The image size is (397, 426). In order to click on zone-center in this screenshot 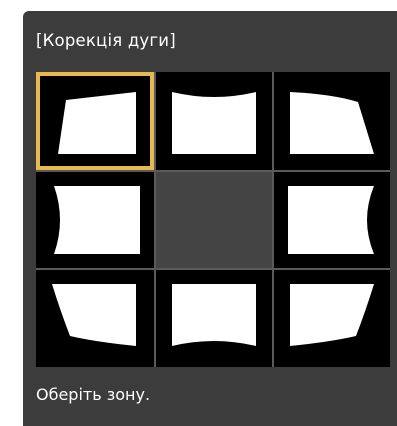, I will do `click(214, 220)`.